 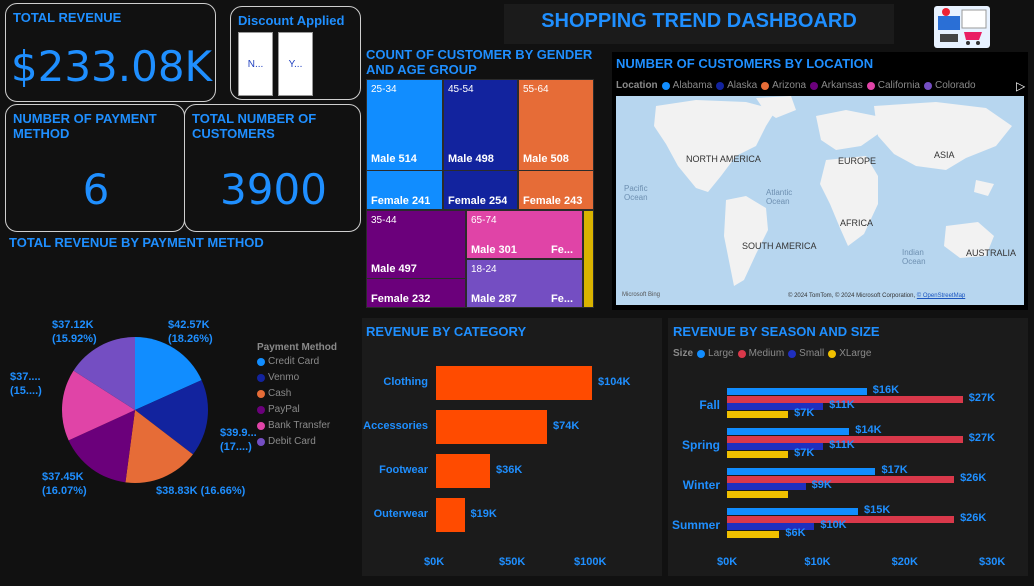 What do you see at coordinates (471, 159) in the screenshot?
I see `treemap-male-label: Male 498` at bounding box center [471, 159].